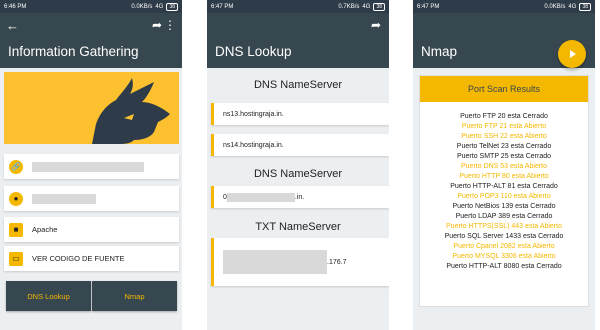 Image resolution: width=600 pixels, height=330 pixels. I want to click on port-name: Puerto HTTP-ALT 81, so click(484, 186).